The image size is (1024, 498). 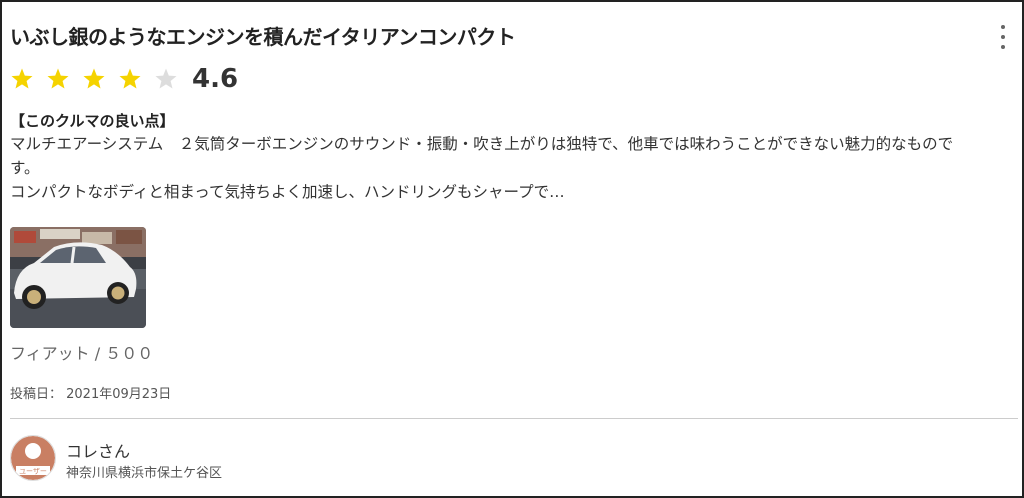 What do you see at coordinates (78, 277) in the screenshot?
I see `car-photo` at bounding box center [78, 277].